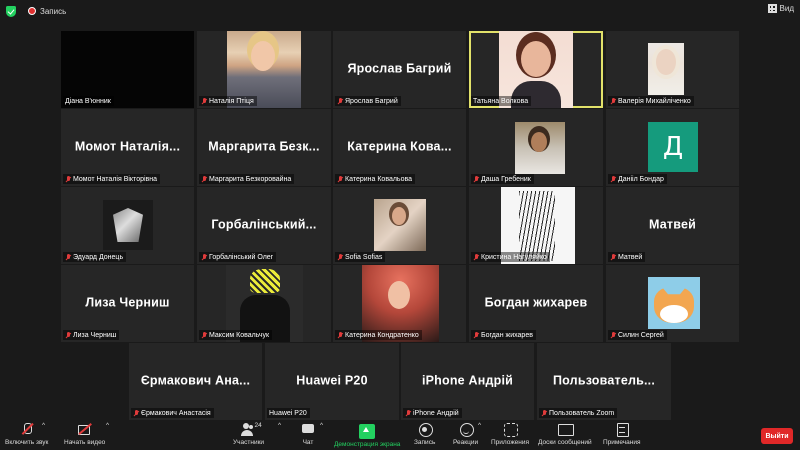 The image size is (800, 450). Describe the element at coordinates (400, 11) in the screenshot. I see `top-bar: Запись Вид` at that location.